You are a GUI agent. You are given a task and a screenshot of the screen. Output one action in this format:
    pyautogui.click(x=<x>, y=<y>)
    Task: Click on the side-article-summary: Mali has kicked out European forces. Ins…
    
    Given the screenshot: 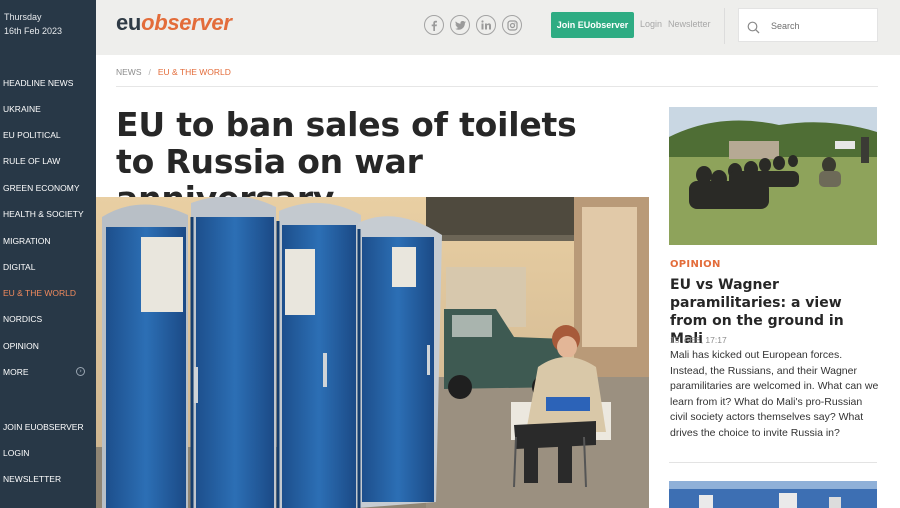 What is the action you would take?
    pyautogui.click(x=774, y=394)
    